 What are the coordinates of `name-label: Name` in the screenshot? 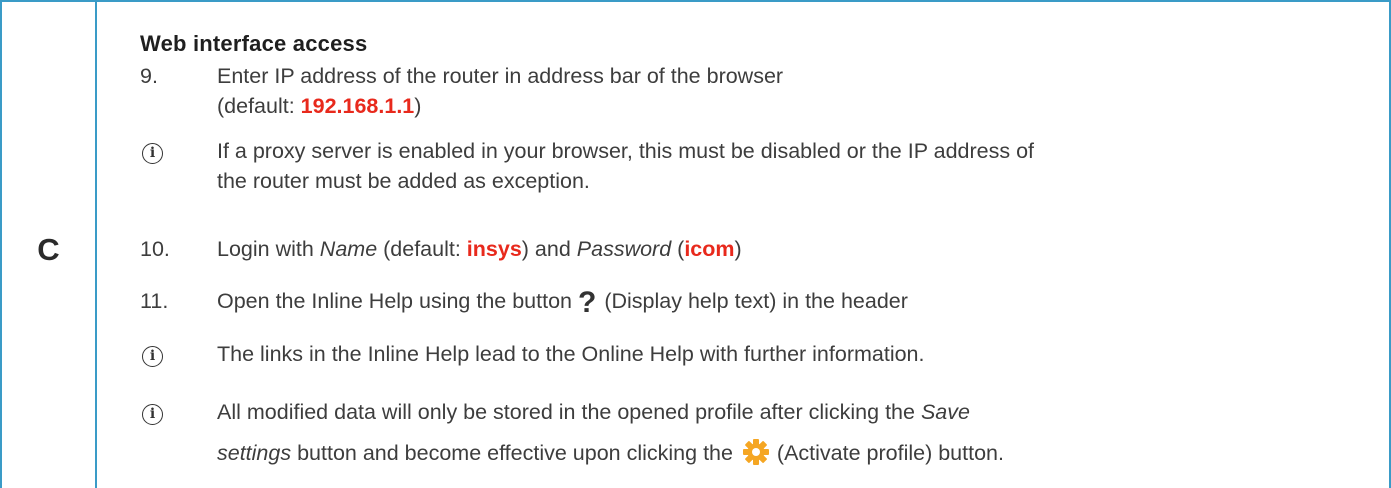 It's located at (348, 249).